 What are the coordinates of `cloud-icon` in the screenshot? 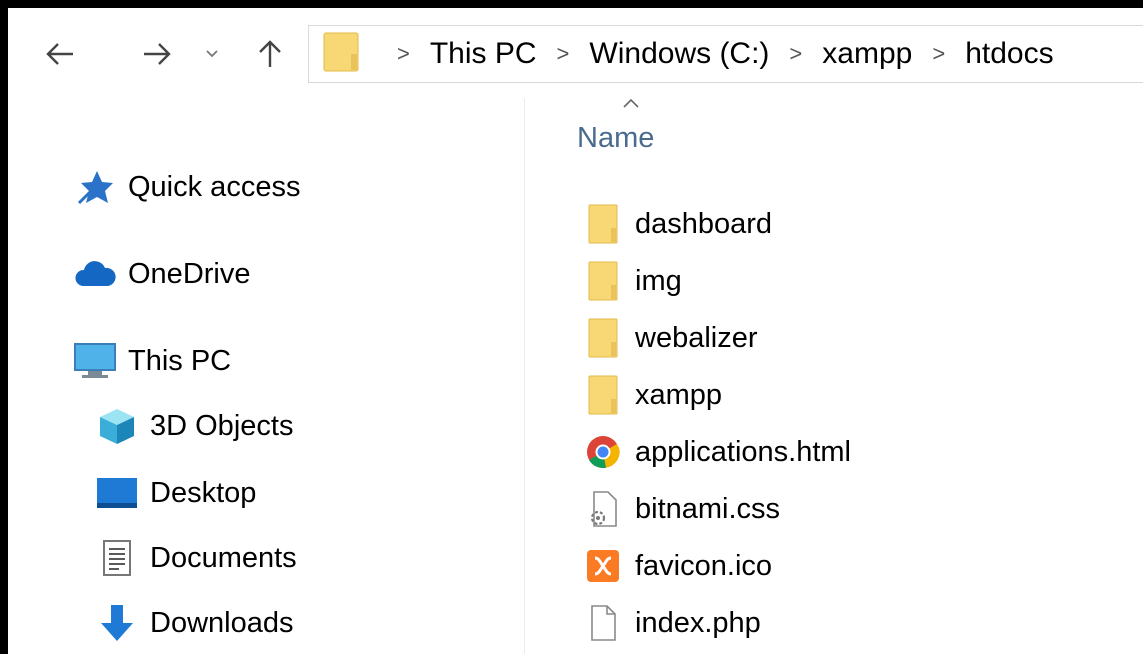 It's located at (95, 274).